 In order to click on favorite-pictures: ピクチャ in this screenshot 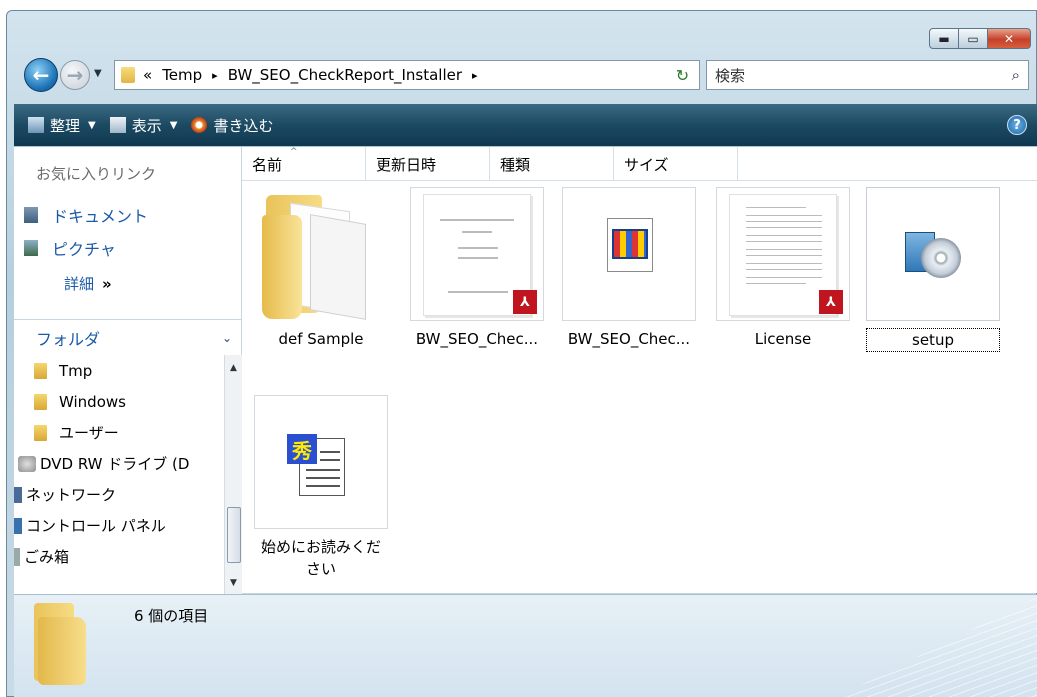, I will do `click(70, 248)`.